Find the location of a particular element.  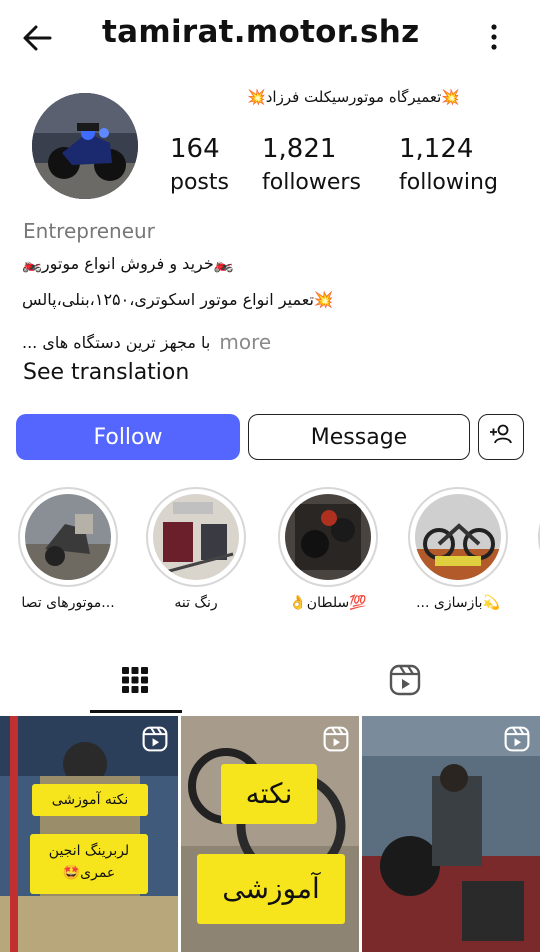

back-arrow-icon is located at coordinates (40, 38).